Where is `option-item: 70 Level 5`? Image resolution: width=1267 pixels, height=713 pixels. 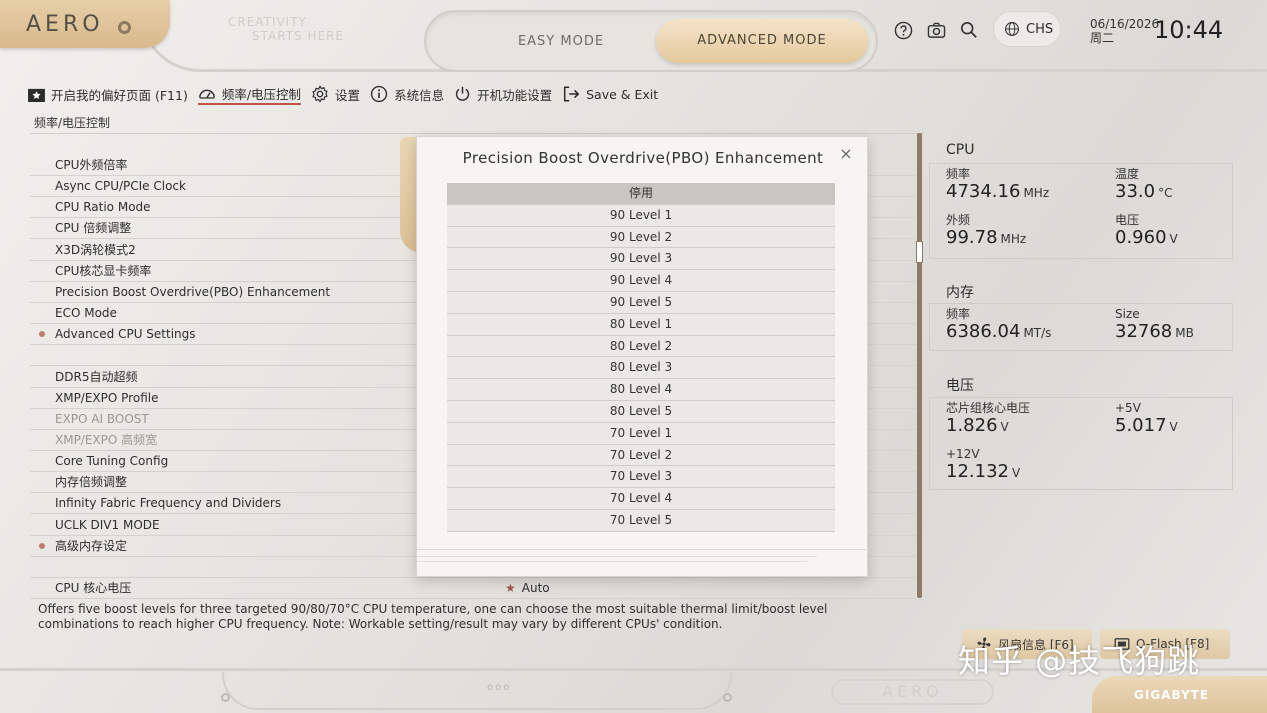
option-item: 70 Level 5 is located at coordinates (641, 520).